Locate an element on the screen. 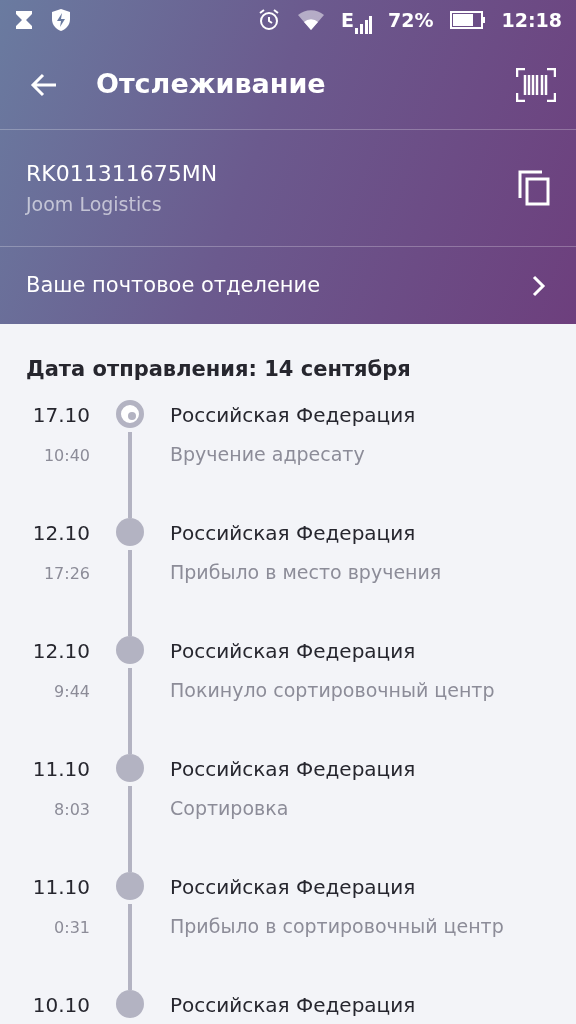 This screenshot has width=576, height=1024. event-time: 10:40 is located at coordinates (66, 455).